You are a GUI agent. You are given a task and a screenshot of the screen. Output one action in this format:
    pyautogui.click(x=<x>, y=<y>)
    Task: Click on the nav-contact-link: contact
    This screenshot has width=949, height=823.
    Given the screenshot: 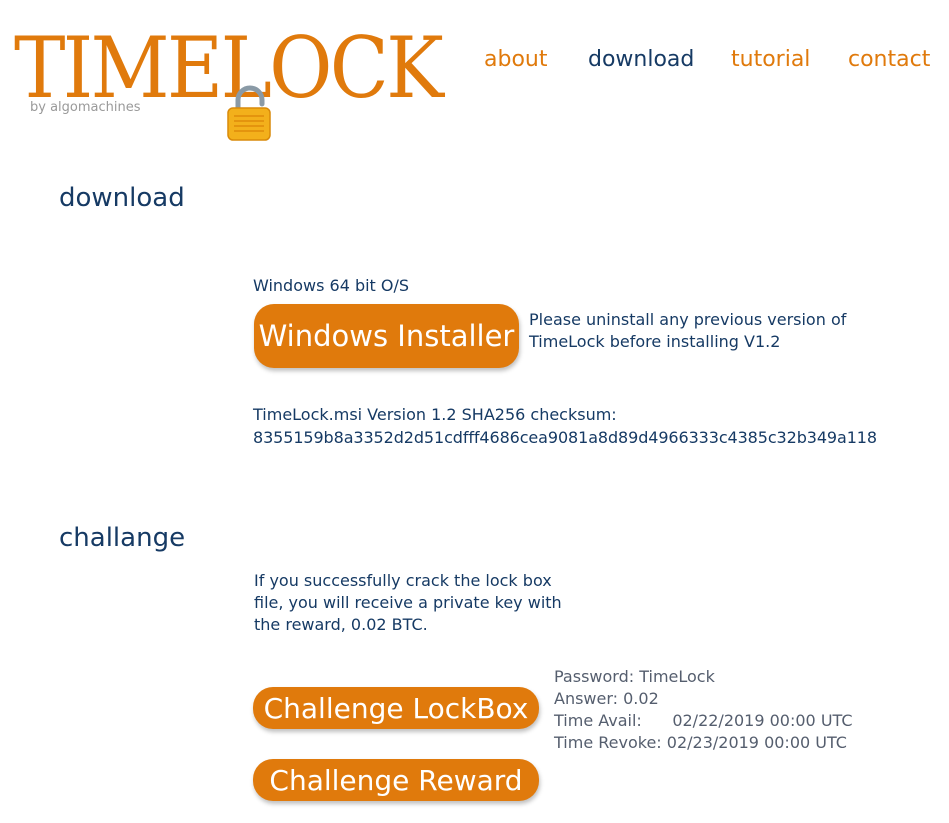 What is the action you would take?
    pyautogui.click(x=889, y=59)
    